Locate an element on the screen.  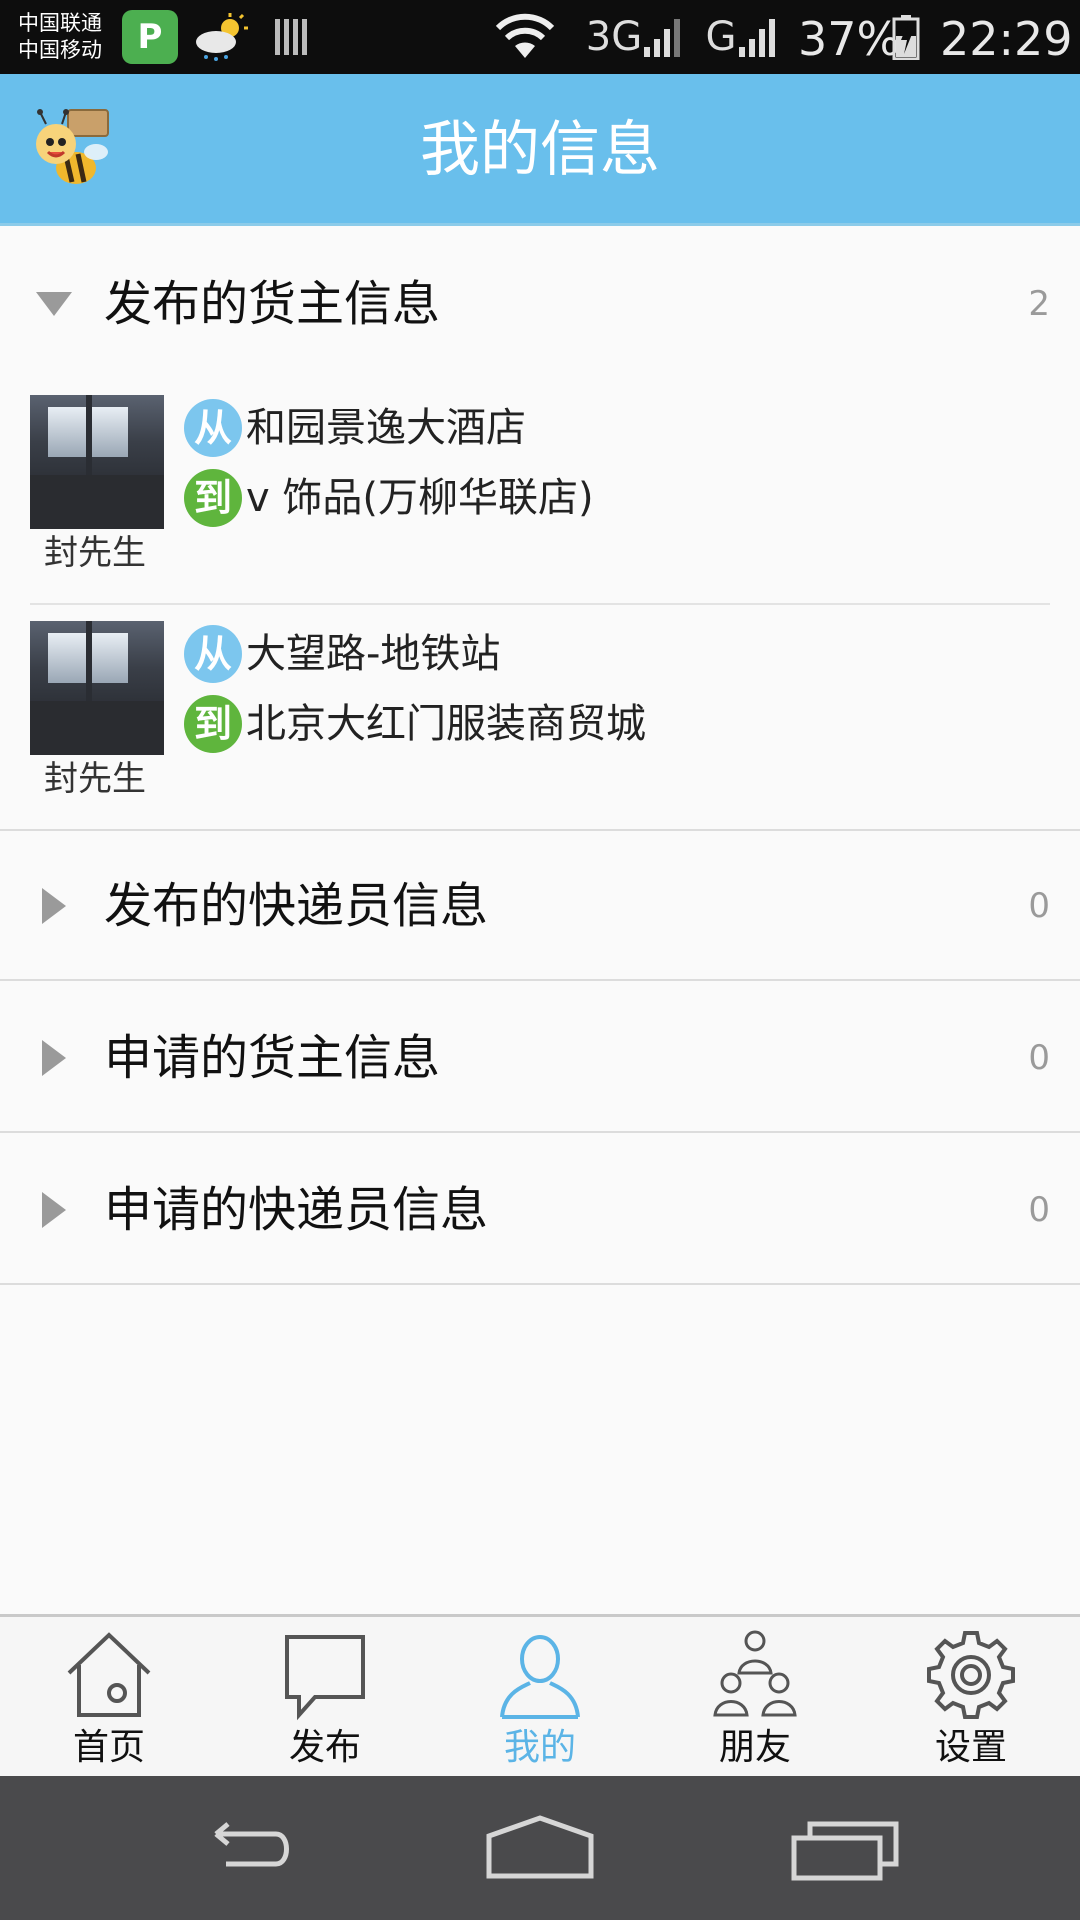
page-title: 我的信息 is located at coordinates (540, 150).